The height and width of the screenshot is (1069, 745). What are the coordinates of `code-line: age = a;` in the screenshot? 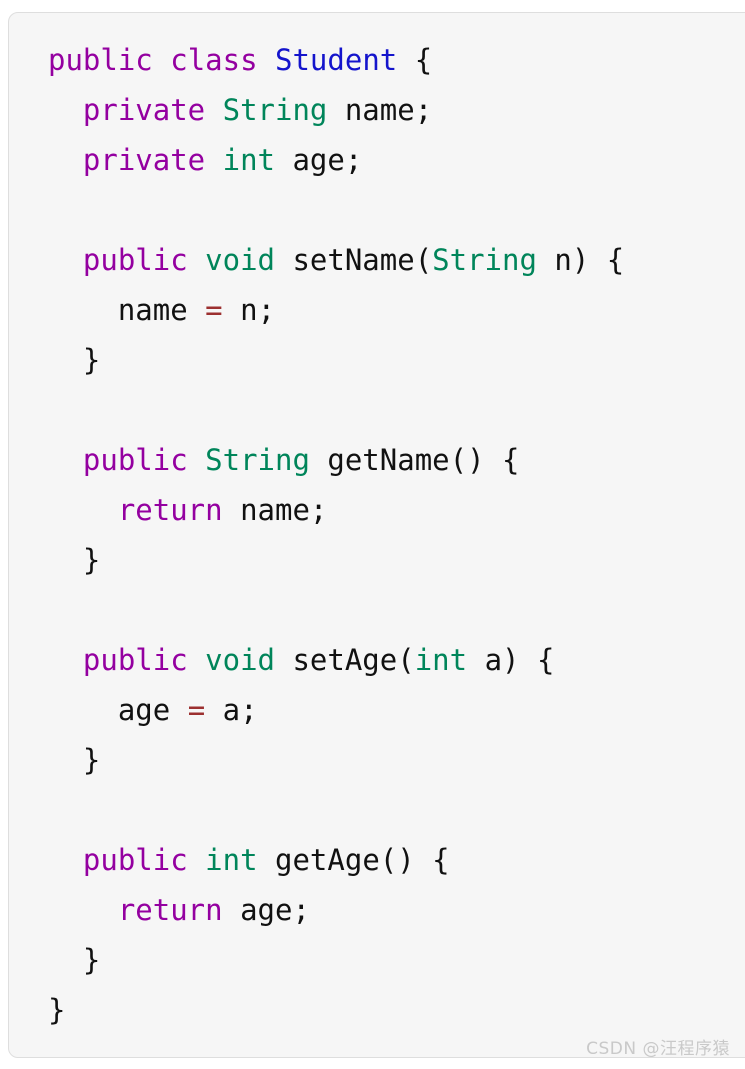 It's located at (336, 710).